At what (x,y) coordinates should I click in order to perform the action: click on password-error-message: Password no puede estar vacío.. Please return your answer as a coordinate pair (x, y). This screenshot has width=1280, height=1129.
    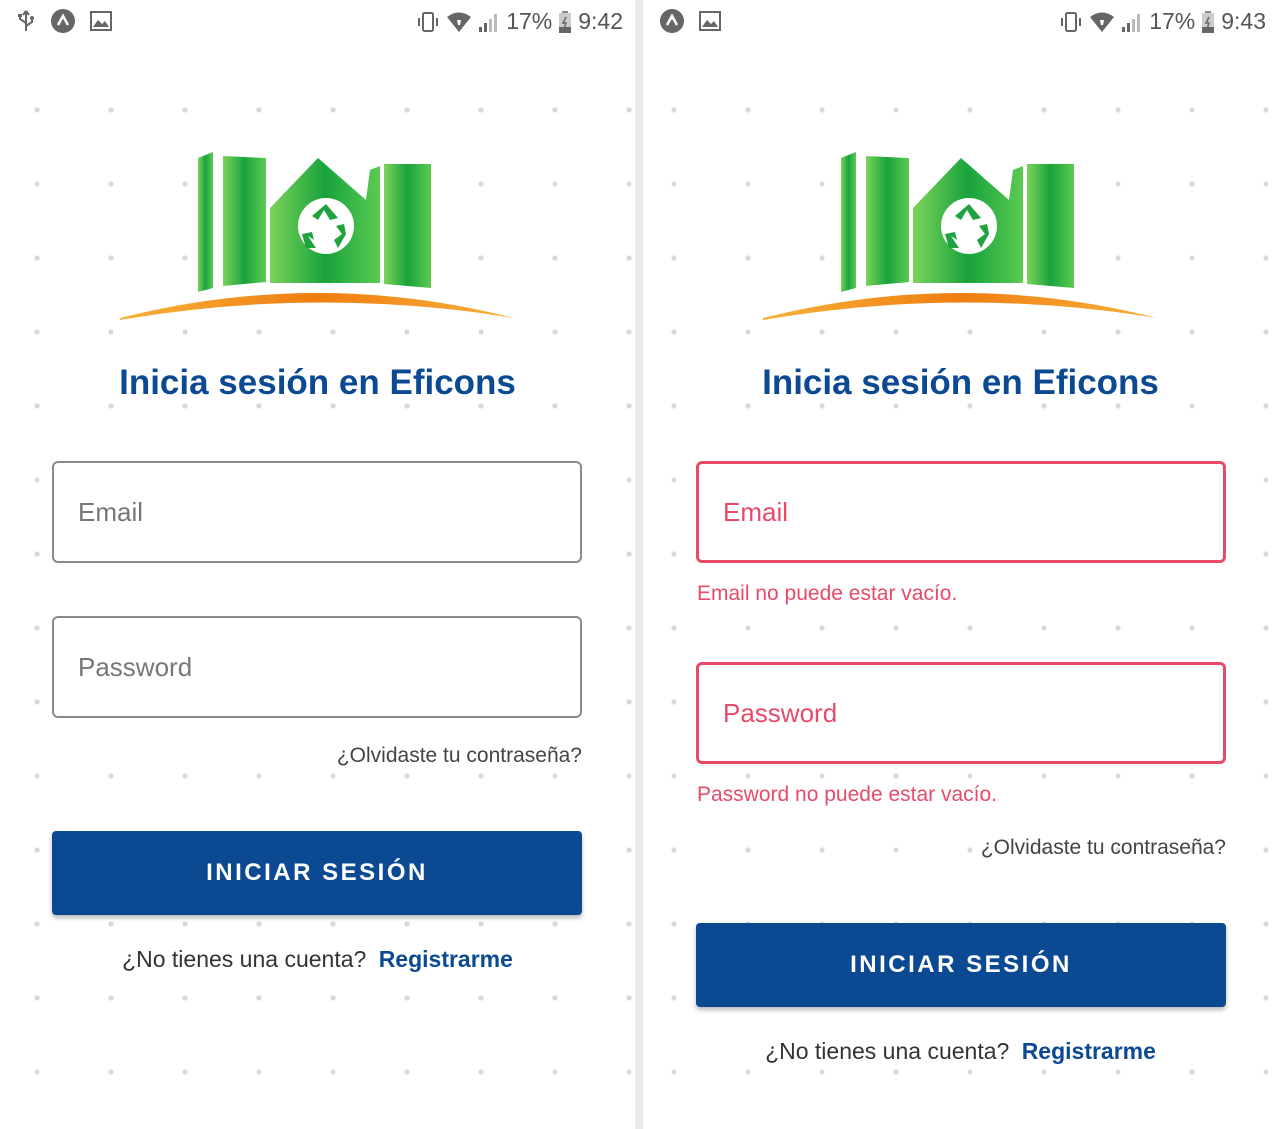
    Looking at the image, I should click on (847, 794).